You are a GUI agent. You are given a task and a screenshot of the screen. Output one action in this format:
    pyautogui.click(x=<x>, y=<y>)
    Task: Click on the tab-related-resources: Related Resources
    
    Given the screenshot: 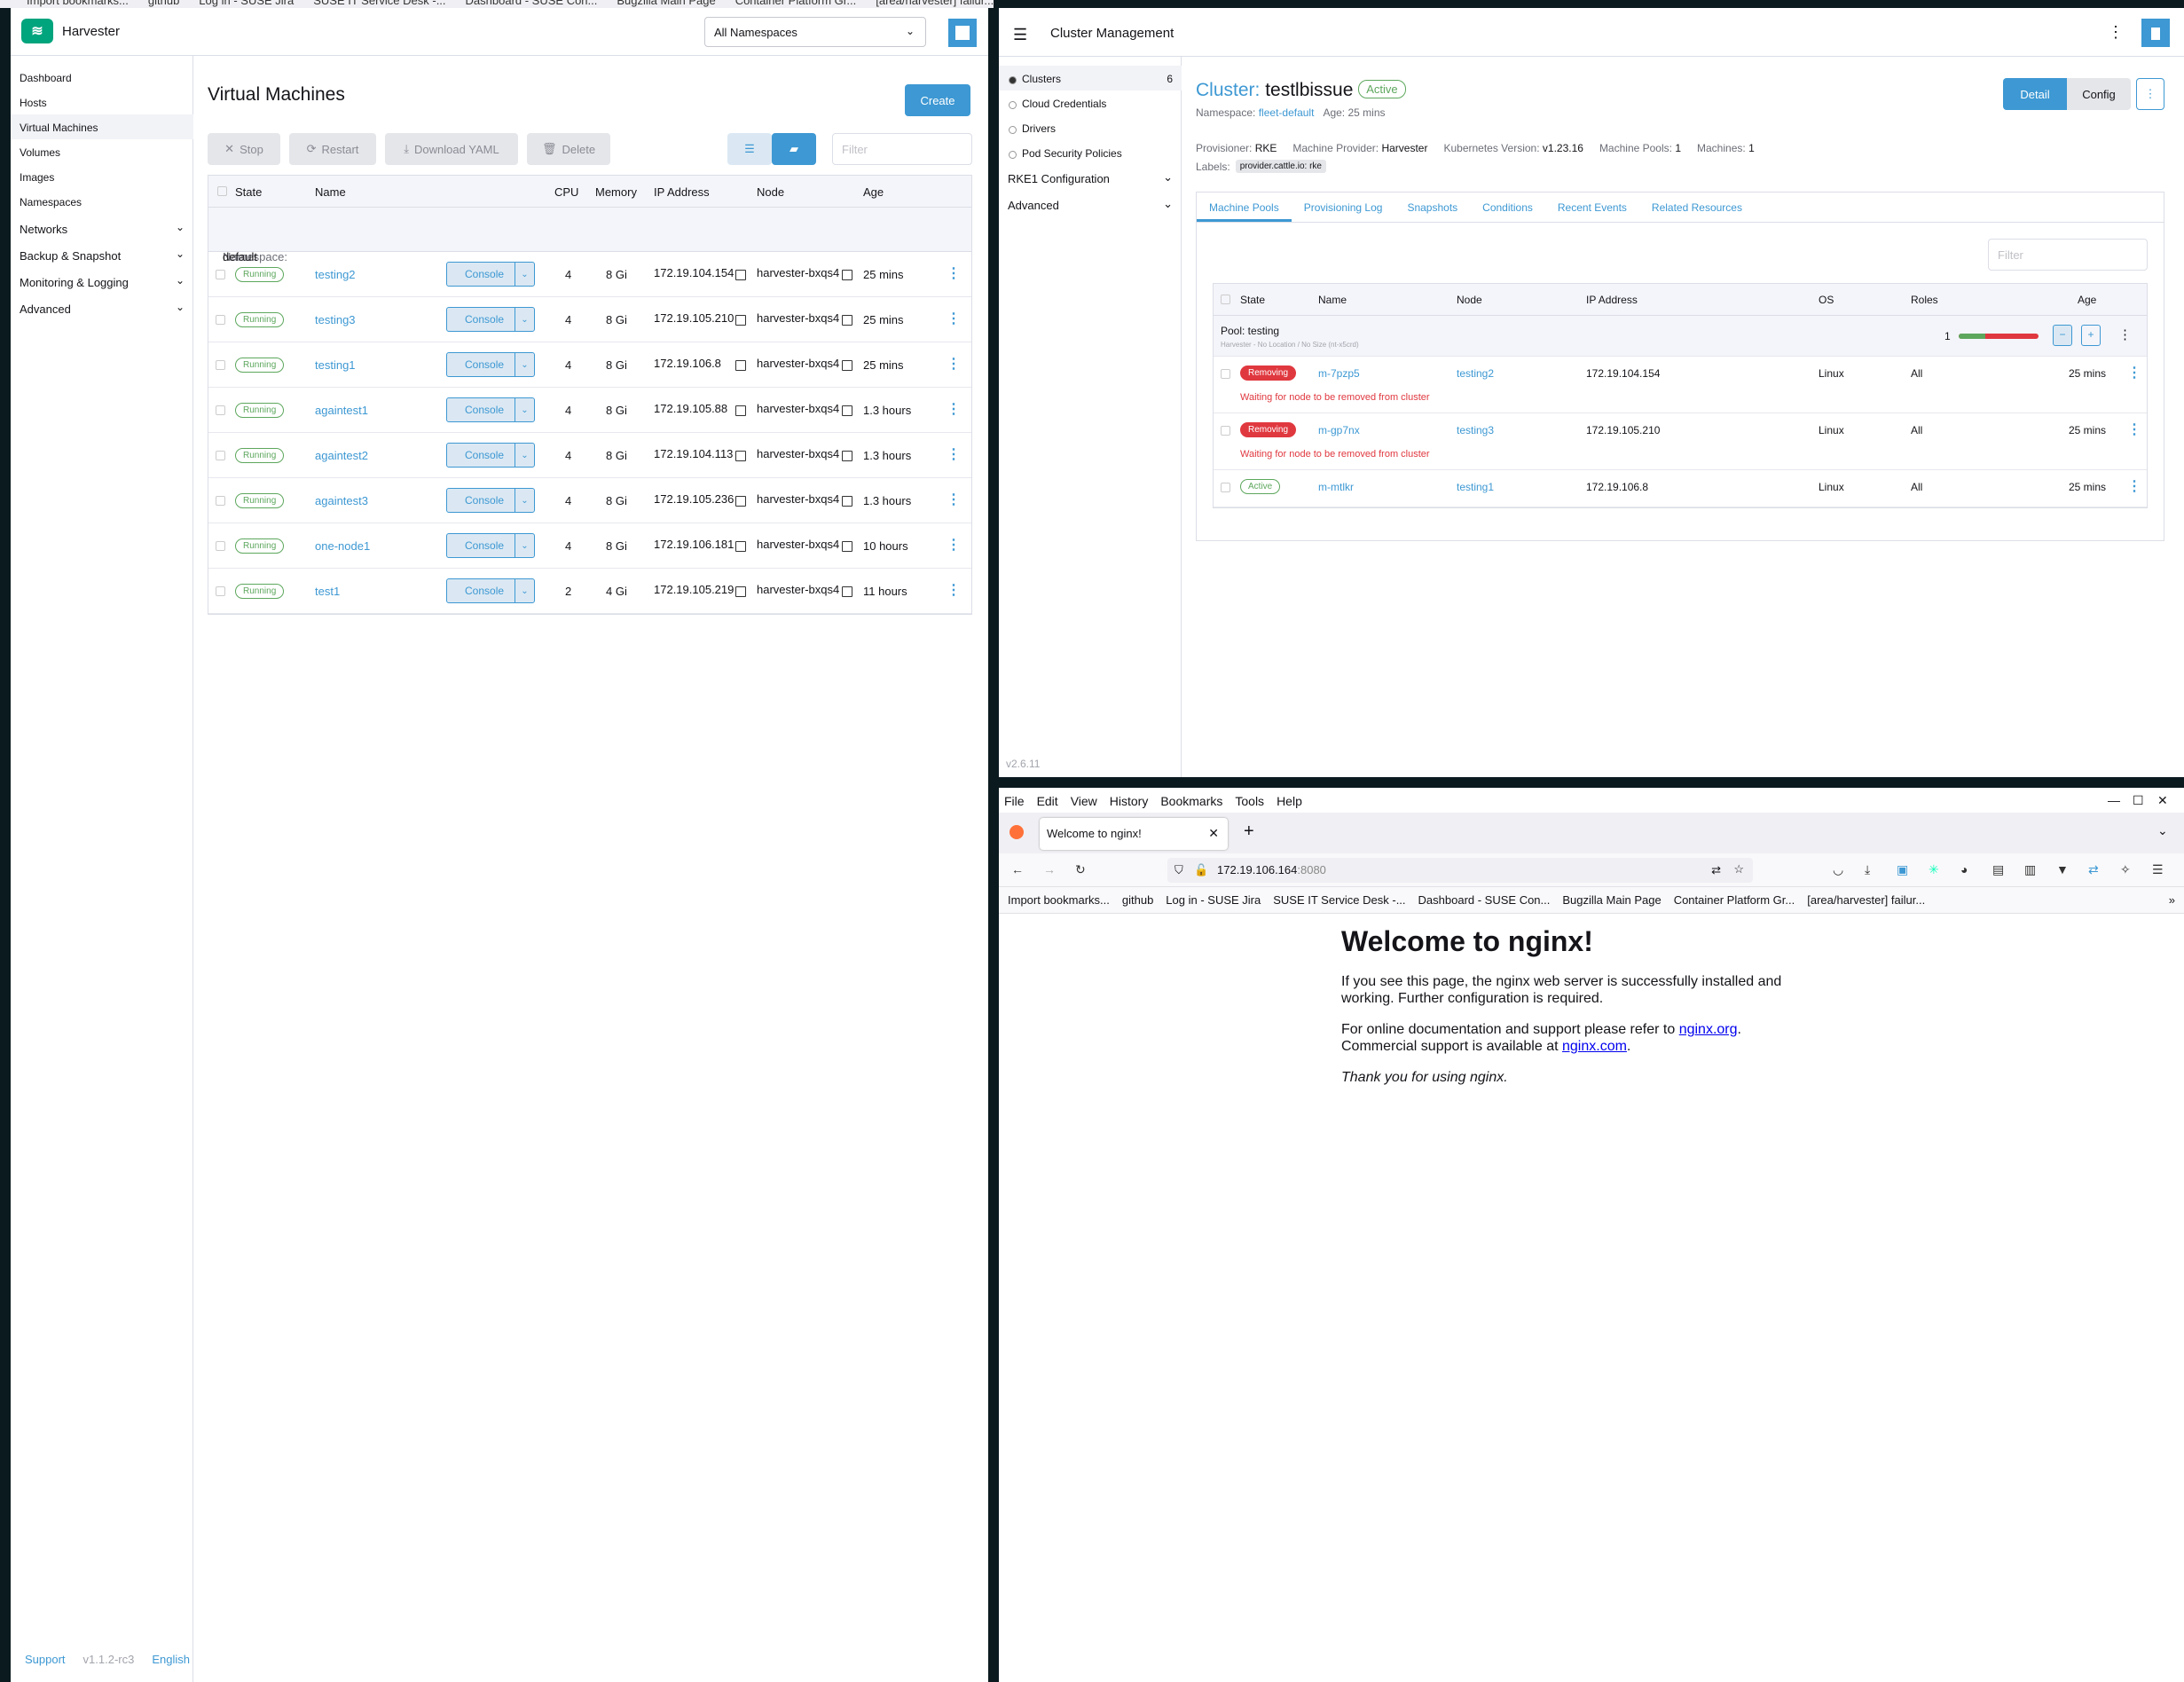 What is the action you would take?
    pyautogui.click(x=1697, y=207)
    